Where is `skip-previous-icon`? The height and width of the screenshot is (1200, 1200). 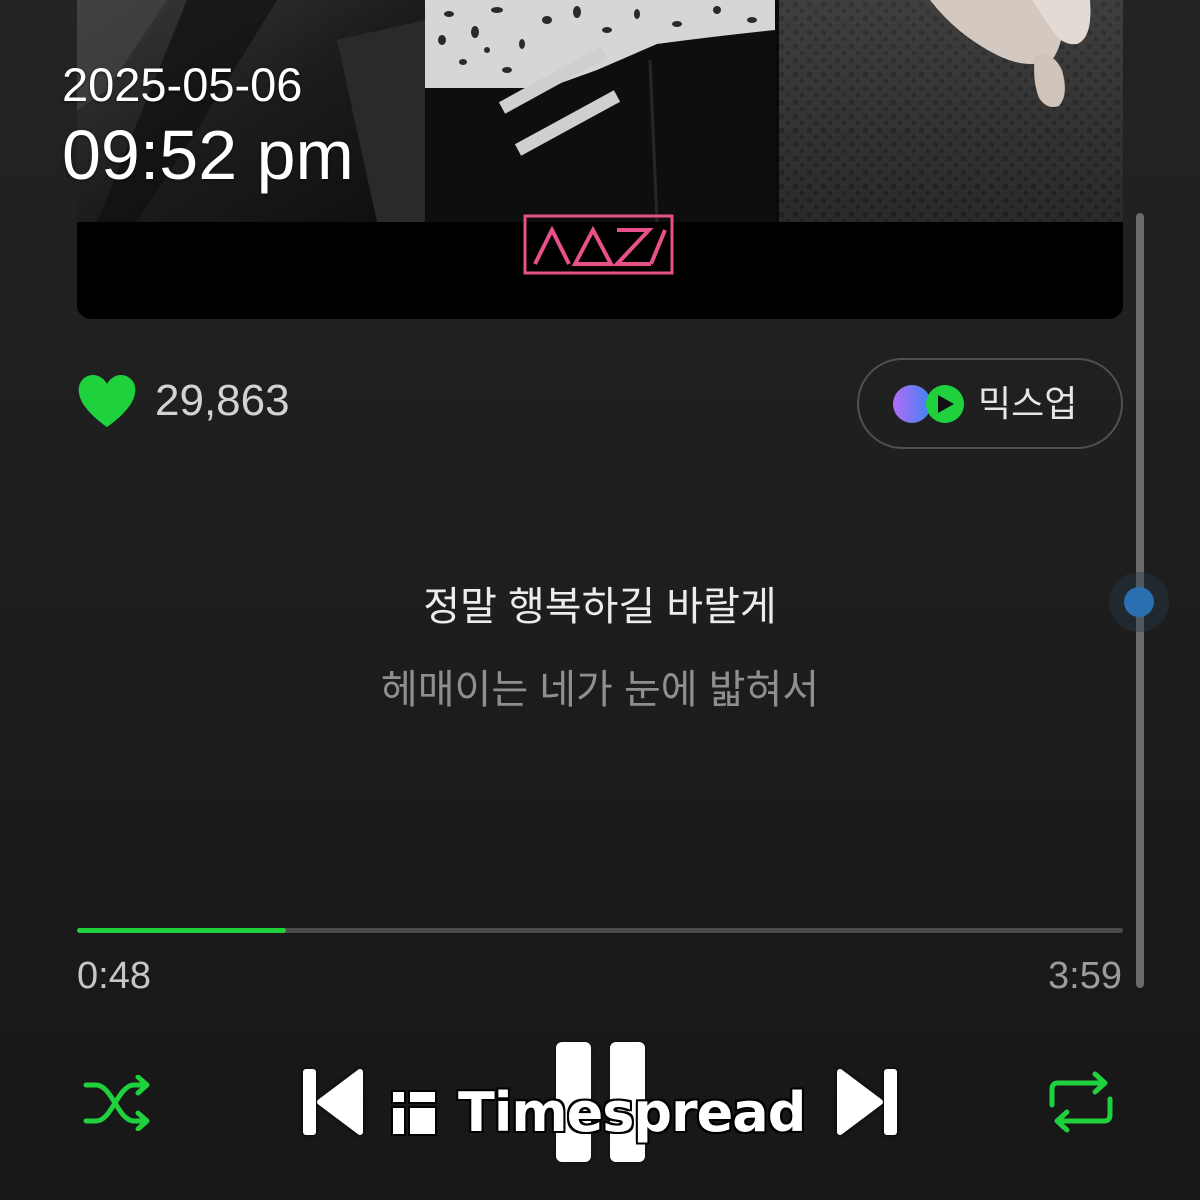 skip-previous-icon is located at coordinates (333, 1102).